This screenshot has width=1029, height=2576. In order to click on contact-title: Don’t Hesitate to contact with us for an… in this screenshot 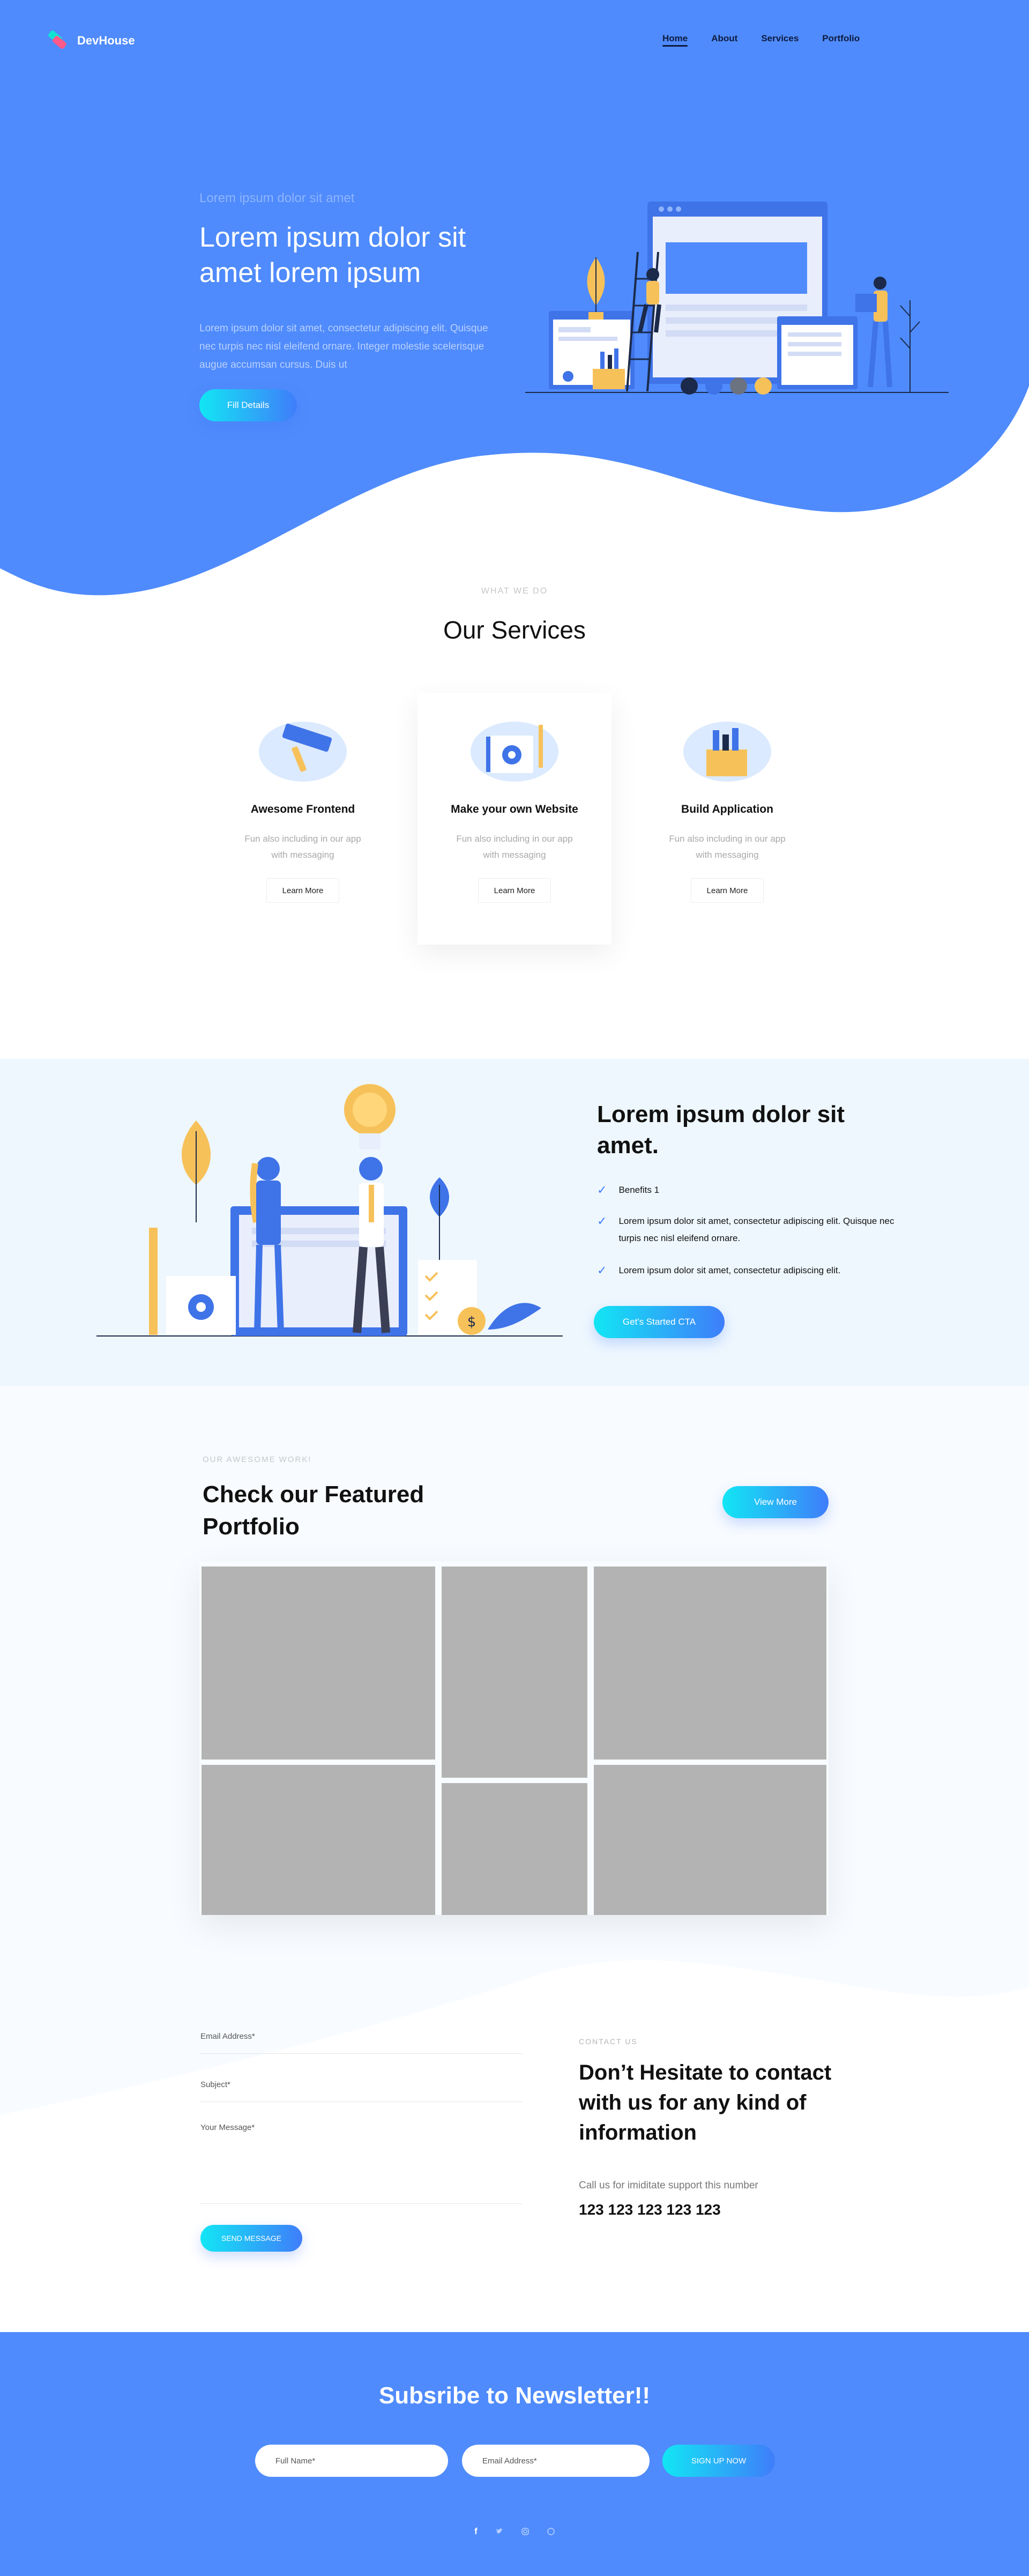, I will do `click(705, 2103)`.